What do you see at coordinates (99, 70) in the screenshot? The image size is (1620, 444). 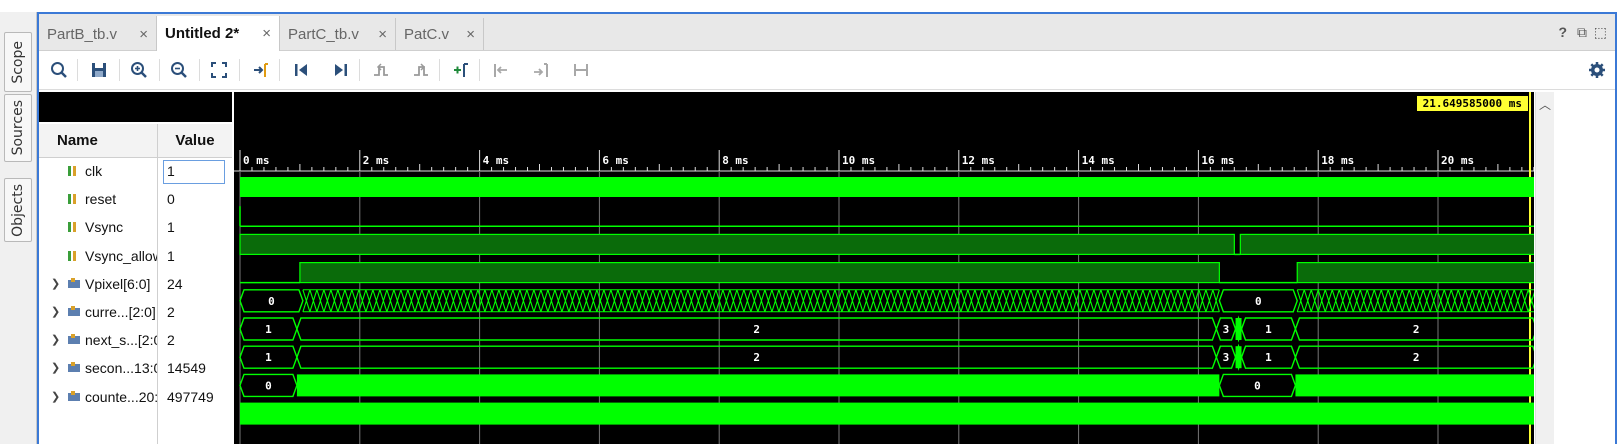 I see `save-icon` at bounding box center [99, 70].